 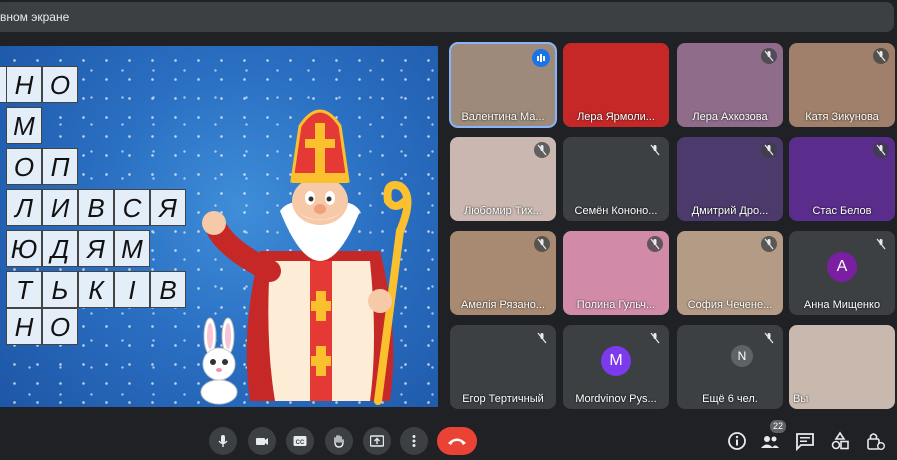 What do you see at coordinates (132, 207) in the screenshot?
I see `crossword-cell: С` at bounding box center [132, 207].